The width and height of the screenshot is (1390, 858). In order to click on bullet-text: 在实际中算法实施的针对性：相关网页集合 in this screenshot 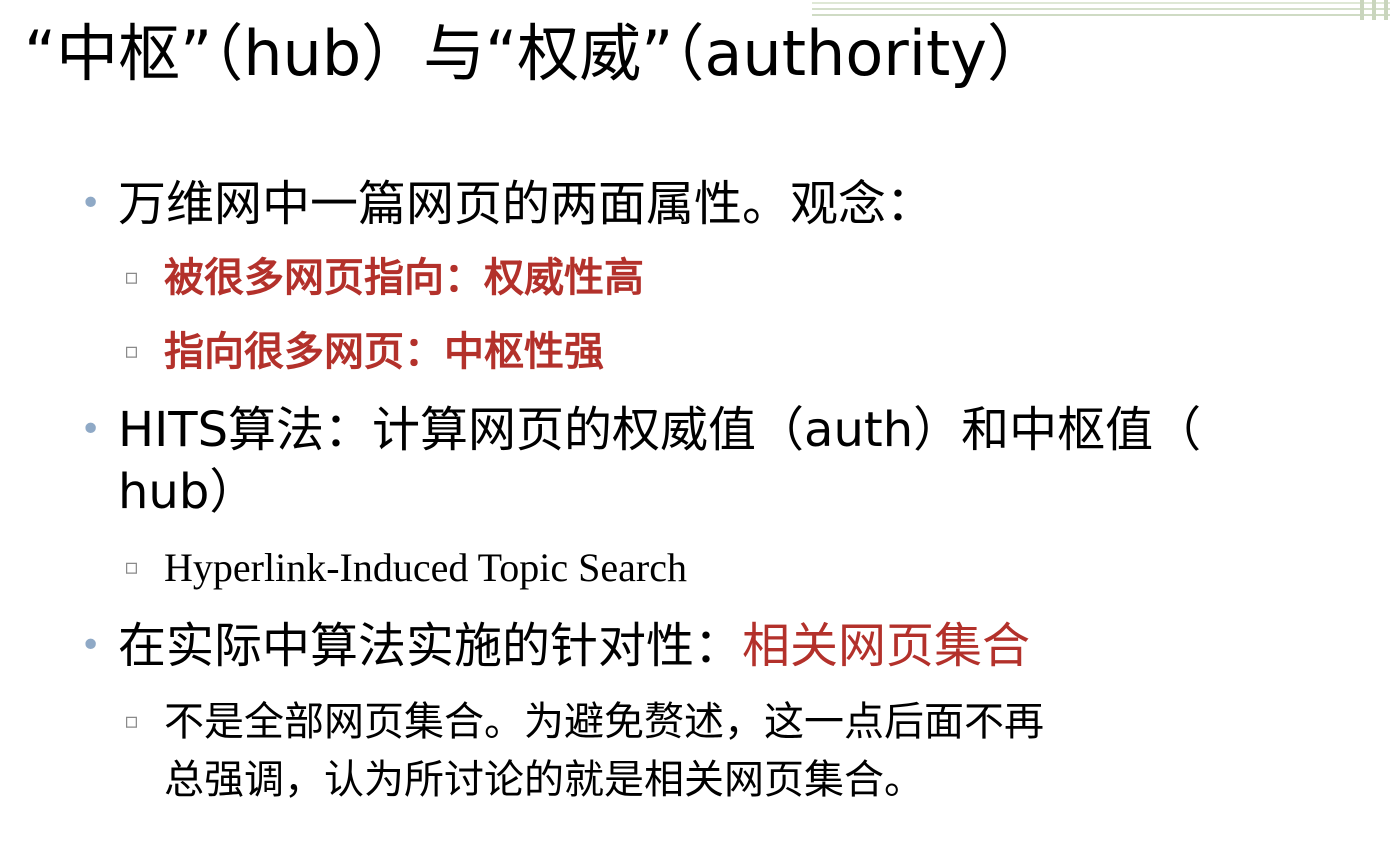, I will do `click(574, 646)`.